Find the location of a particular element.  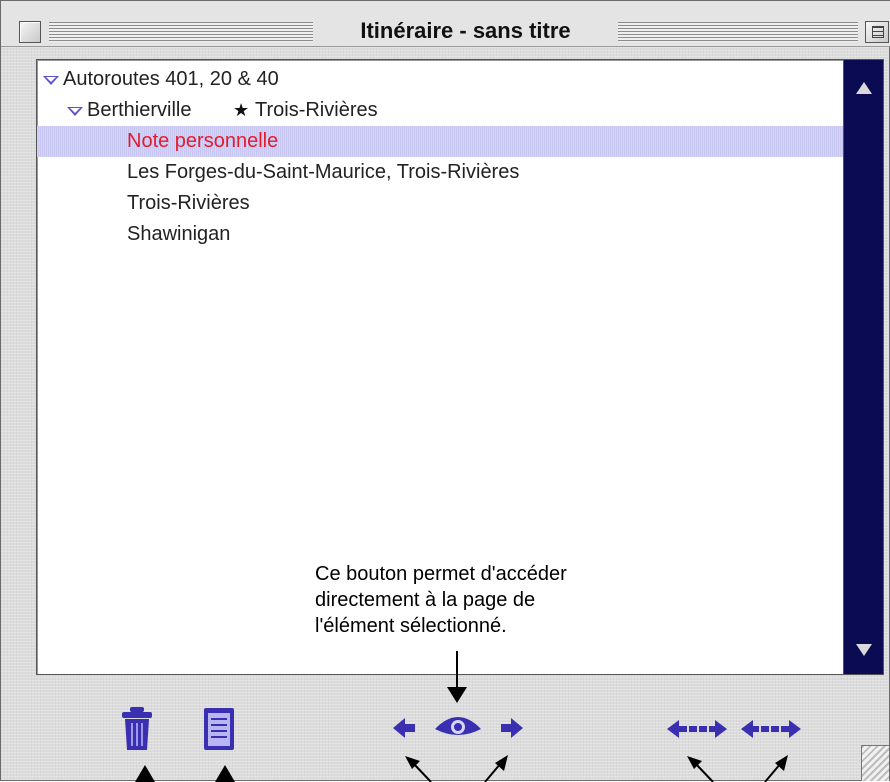

move-right-icon is located at coordinates (771, 729).